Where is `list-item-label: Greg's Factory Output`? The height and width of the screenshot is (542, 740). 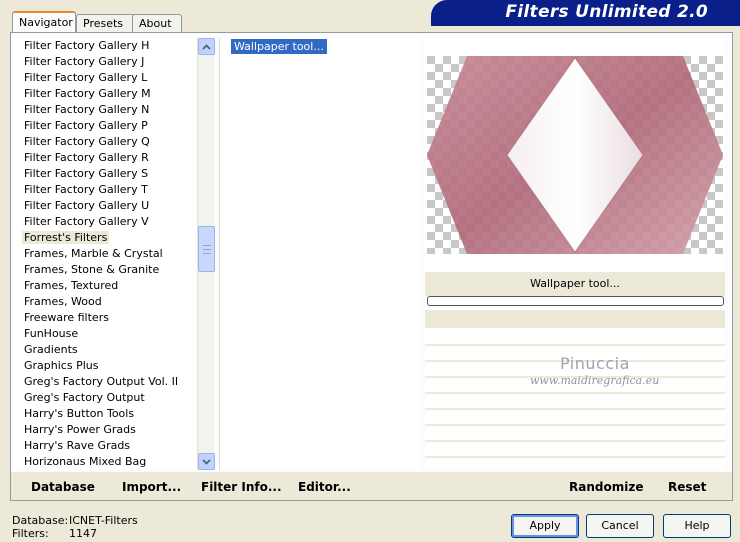
list-item-label: Greg's Factory Output is located at coordinates (84, 397).